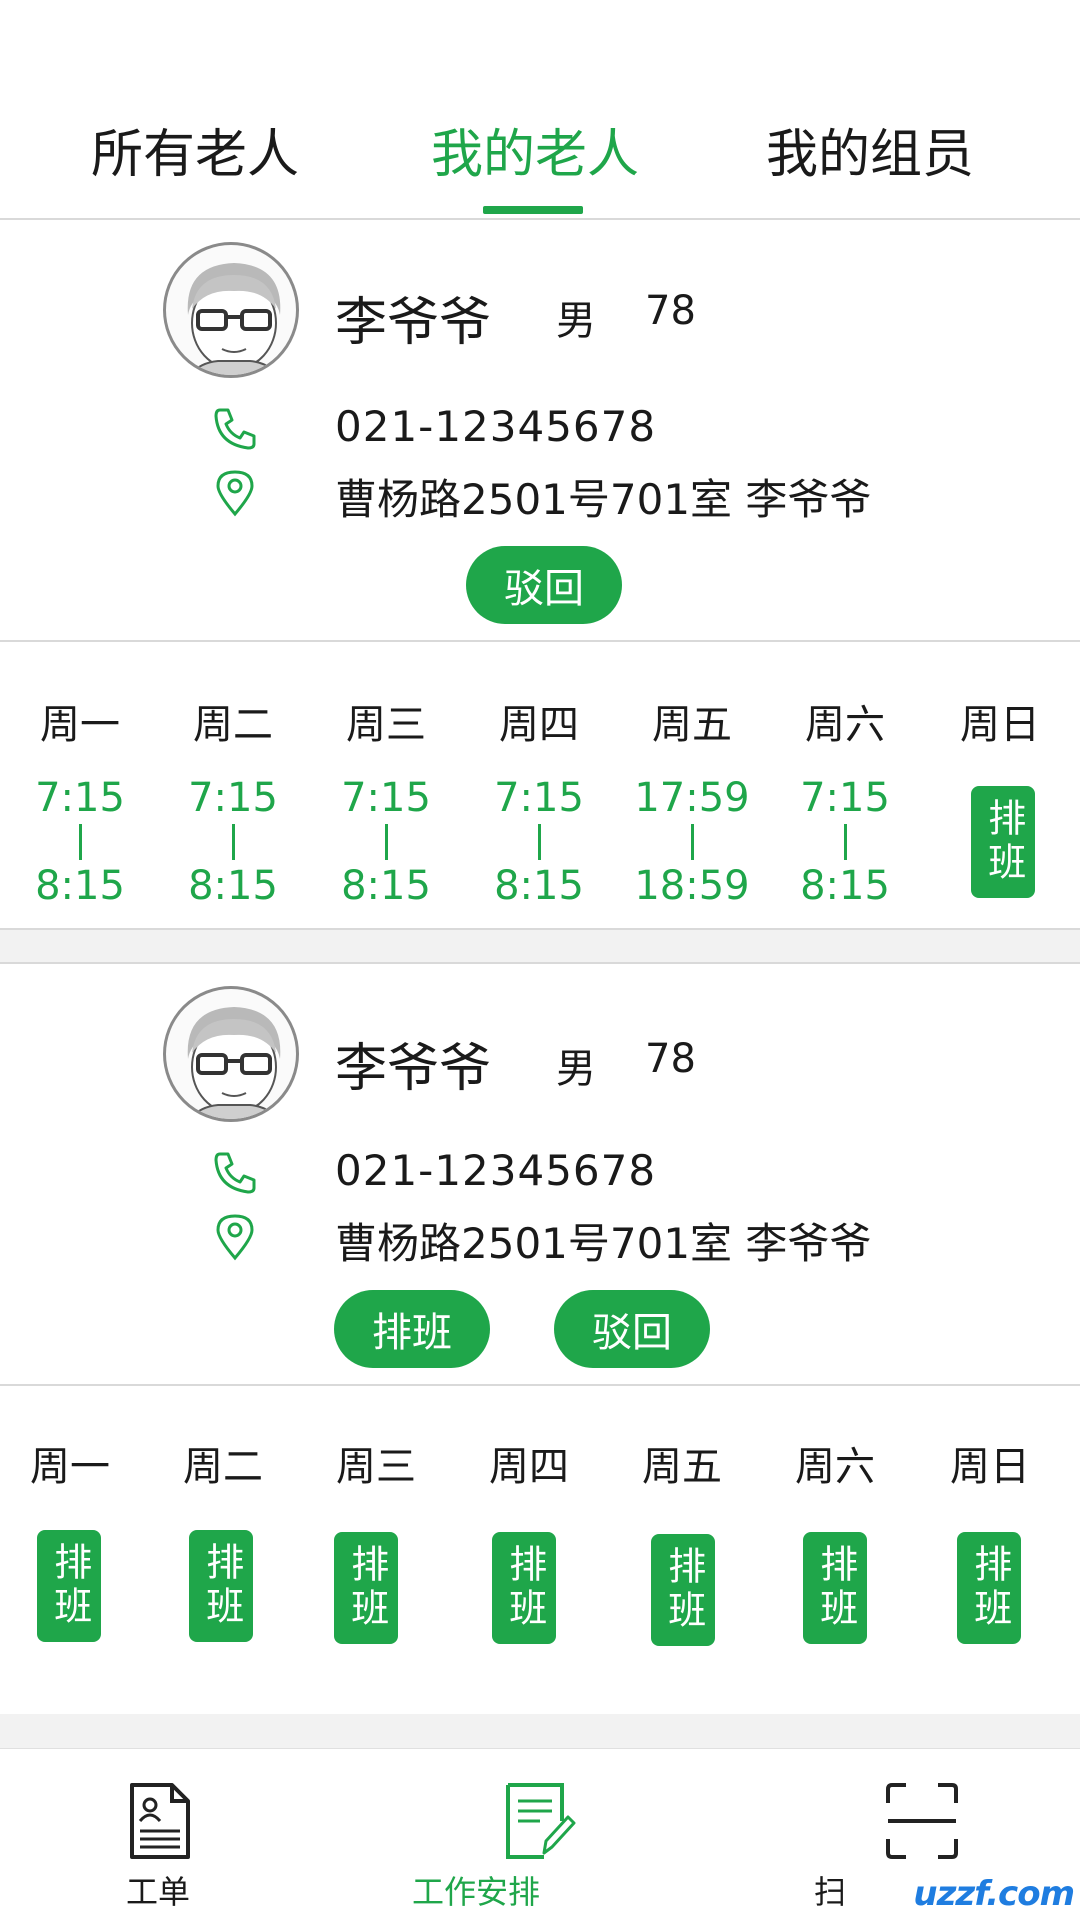 The image size is (1080, 1920). I want to click on scan-icon, so click(922, 1821).